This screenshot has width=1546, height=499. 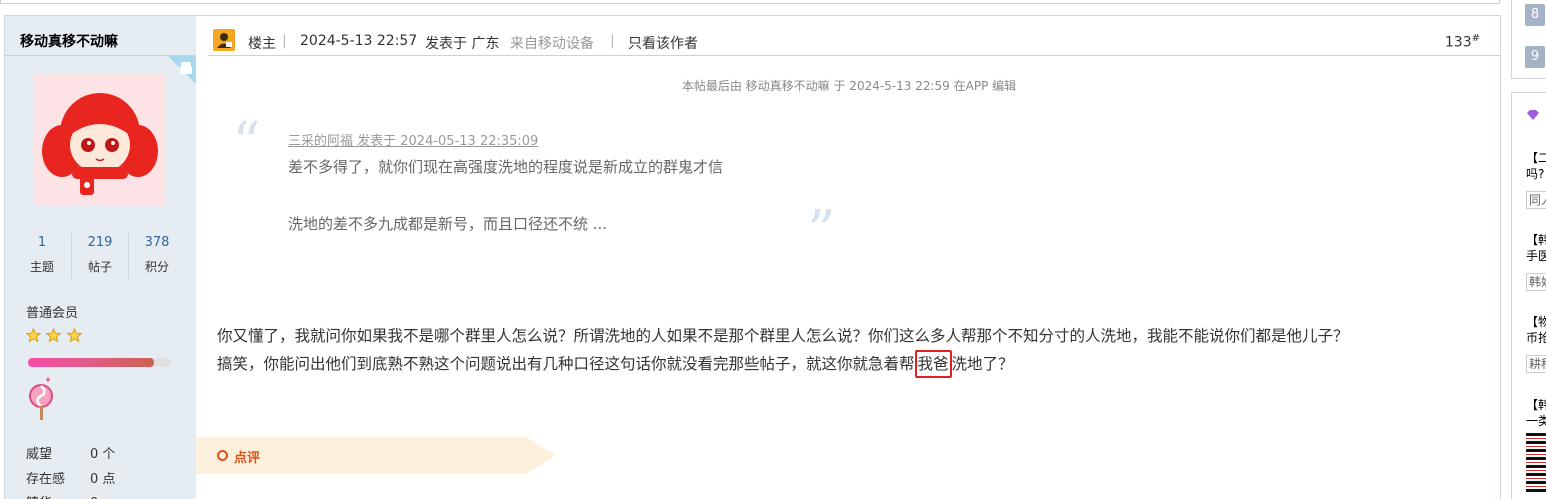 I want to click on level-progress-bar, so click(x=99, y=362).